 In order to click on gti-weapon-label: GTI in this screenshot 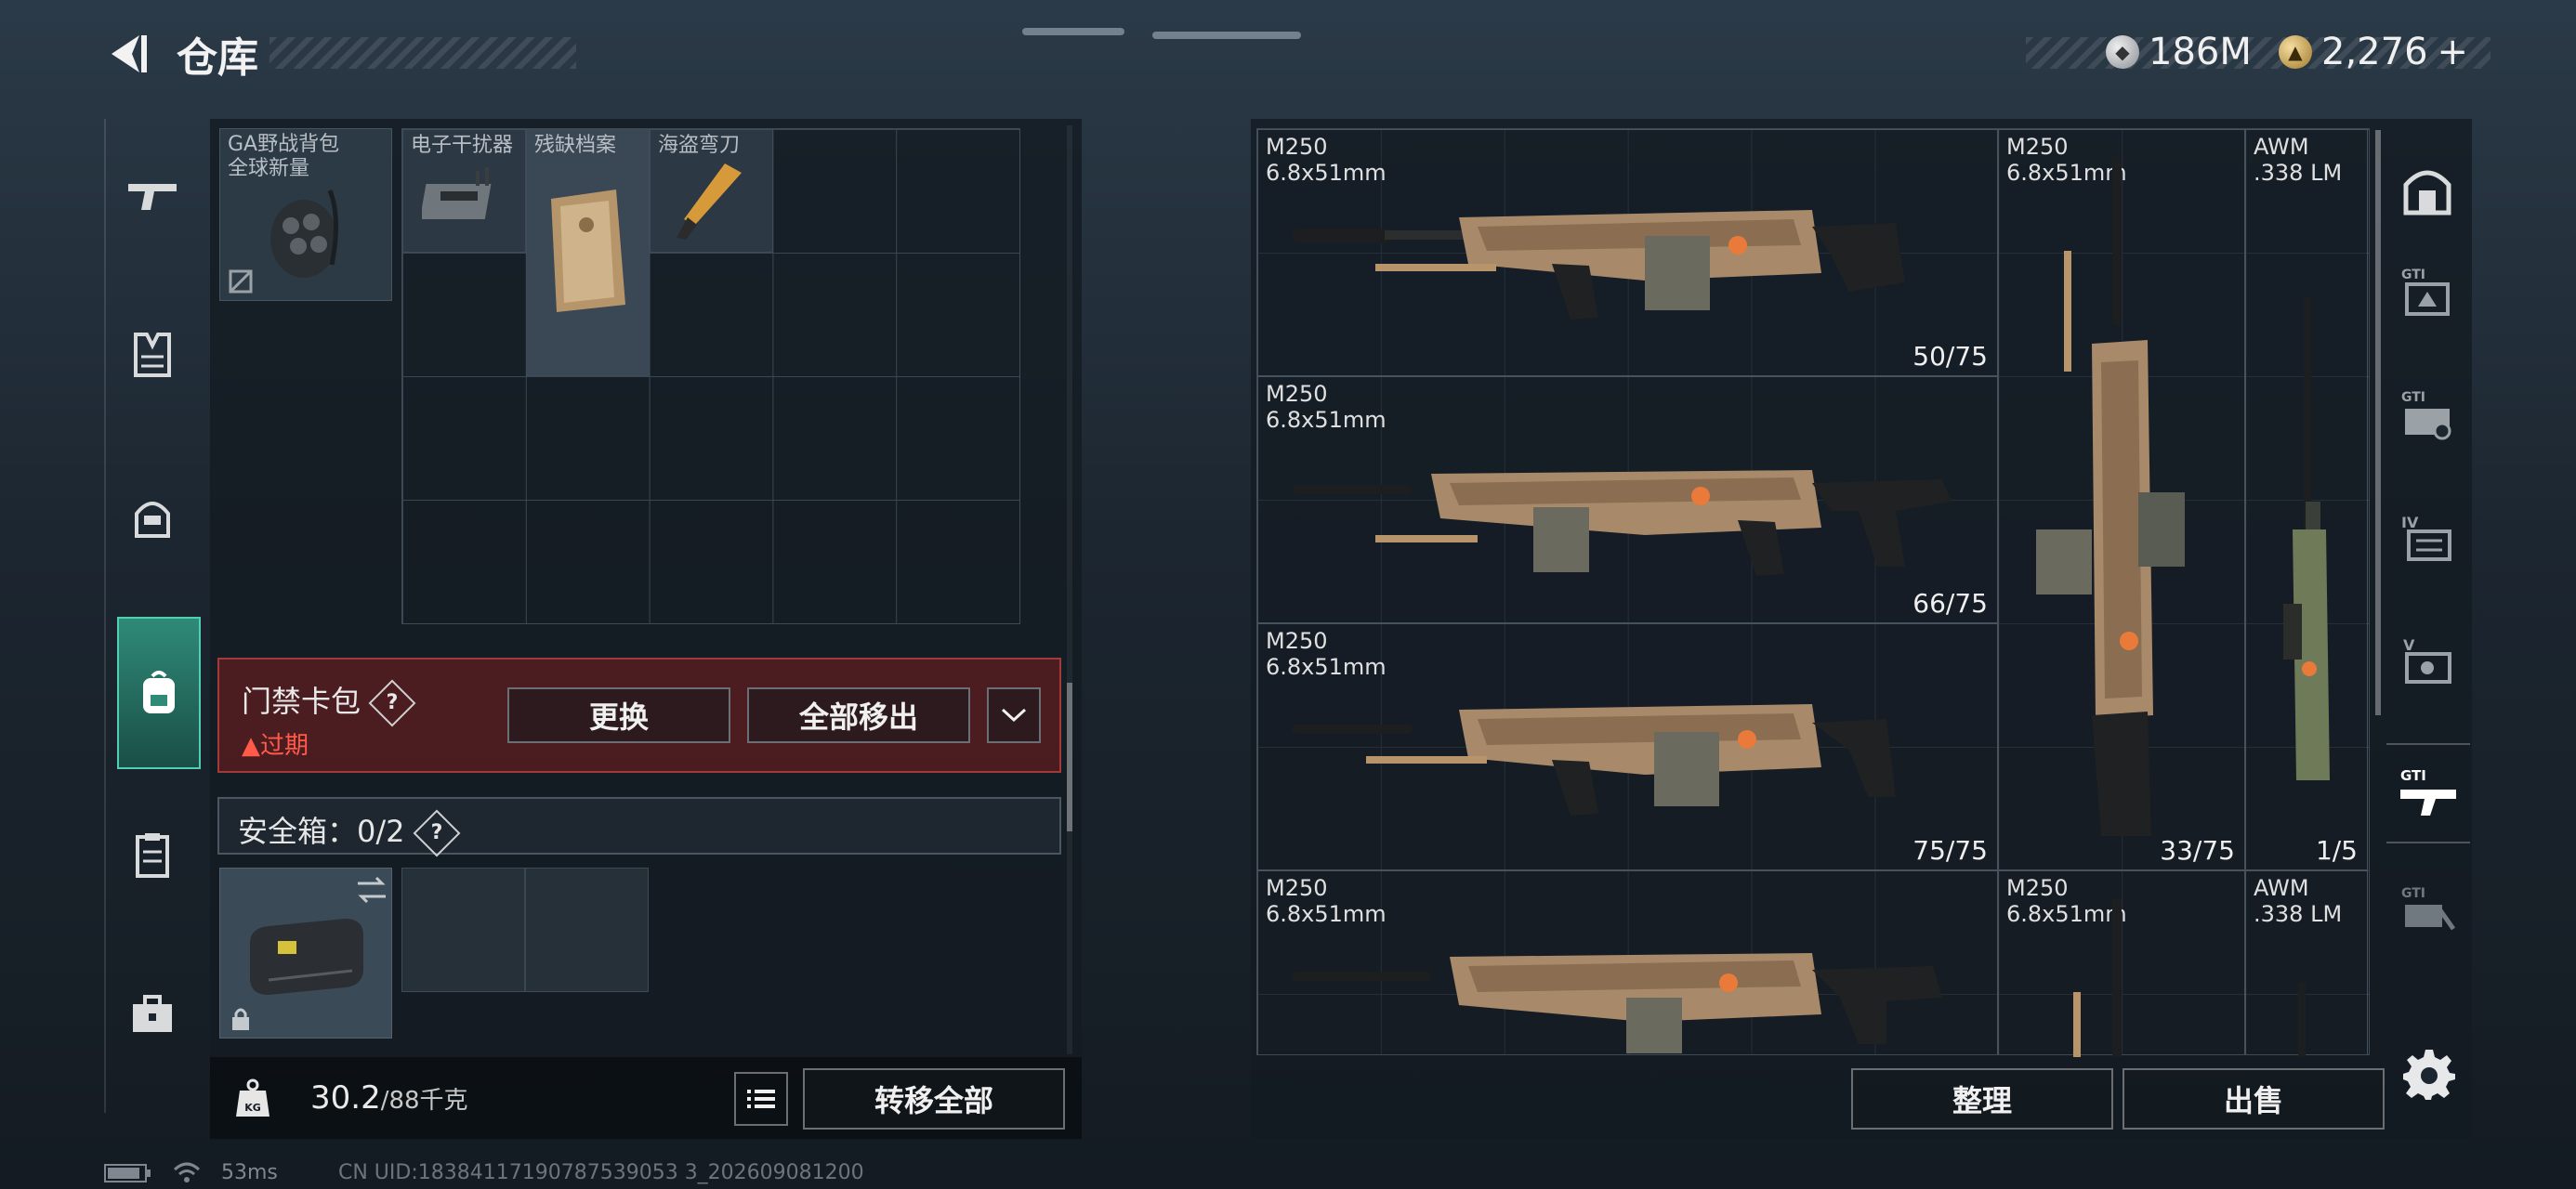, I will do `click(2413, 776)`.